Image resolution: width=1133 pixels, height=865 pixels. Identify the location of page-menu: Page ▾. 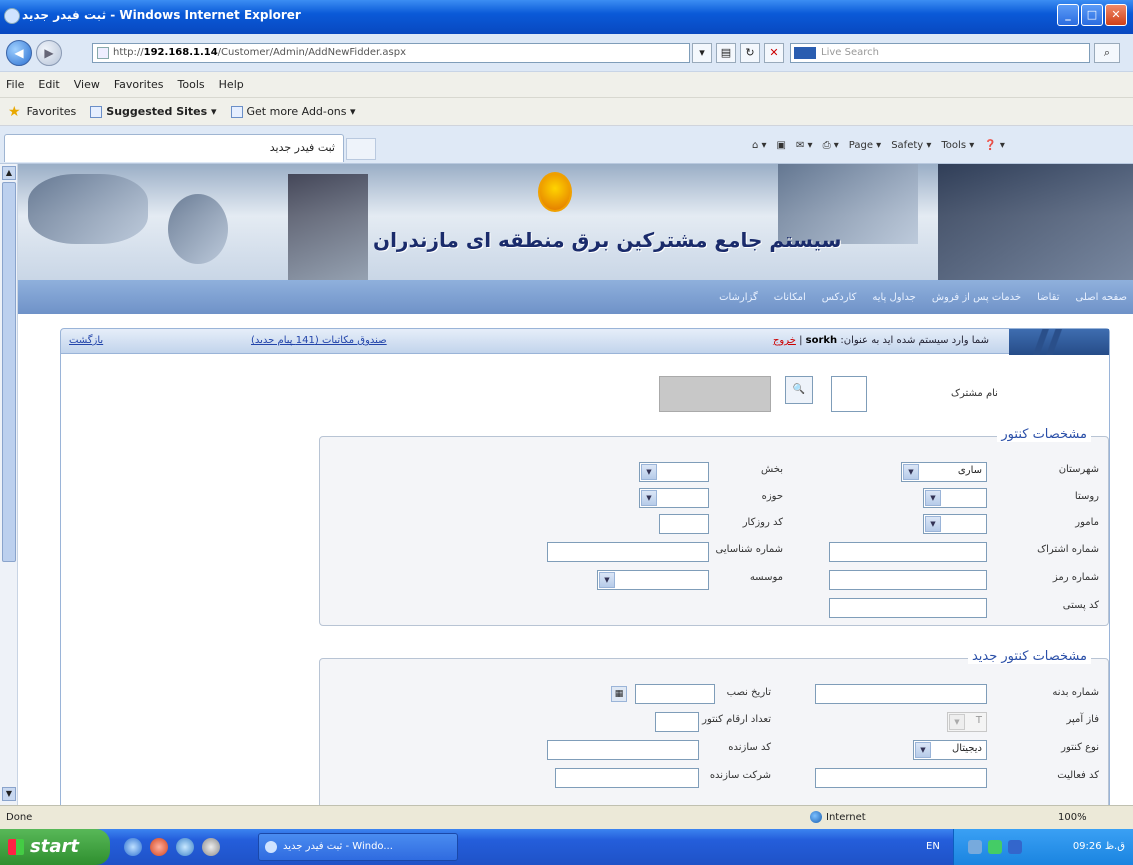
(865, 145).